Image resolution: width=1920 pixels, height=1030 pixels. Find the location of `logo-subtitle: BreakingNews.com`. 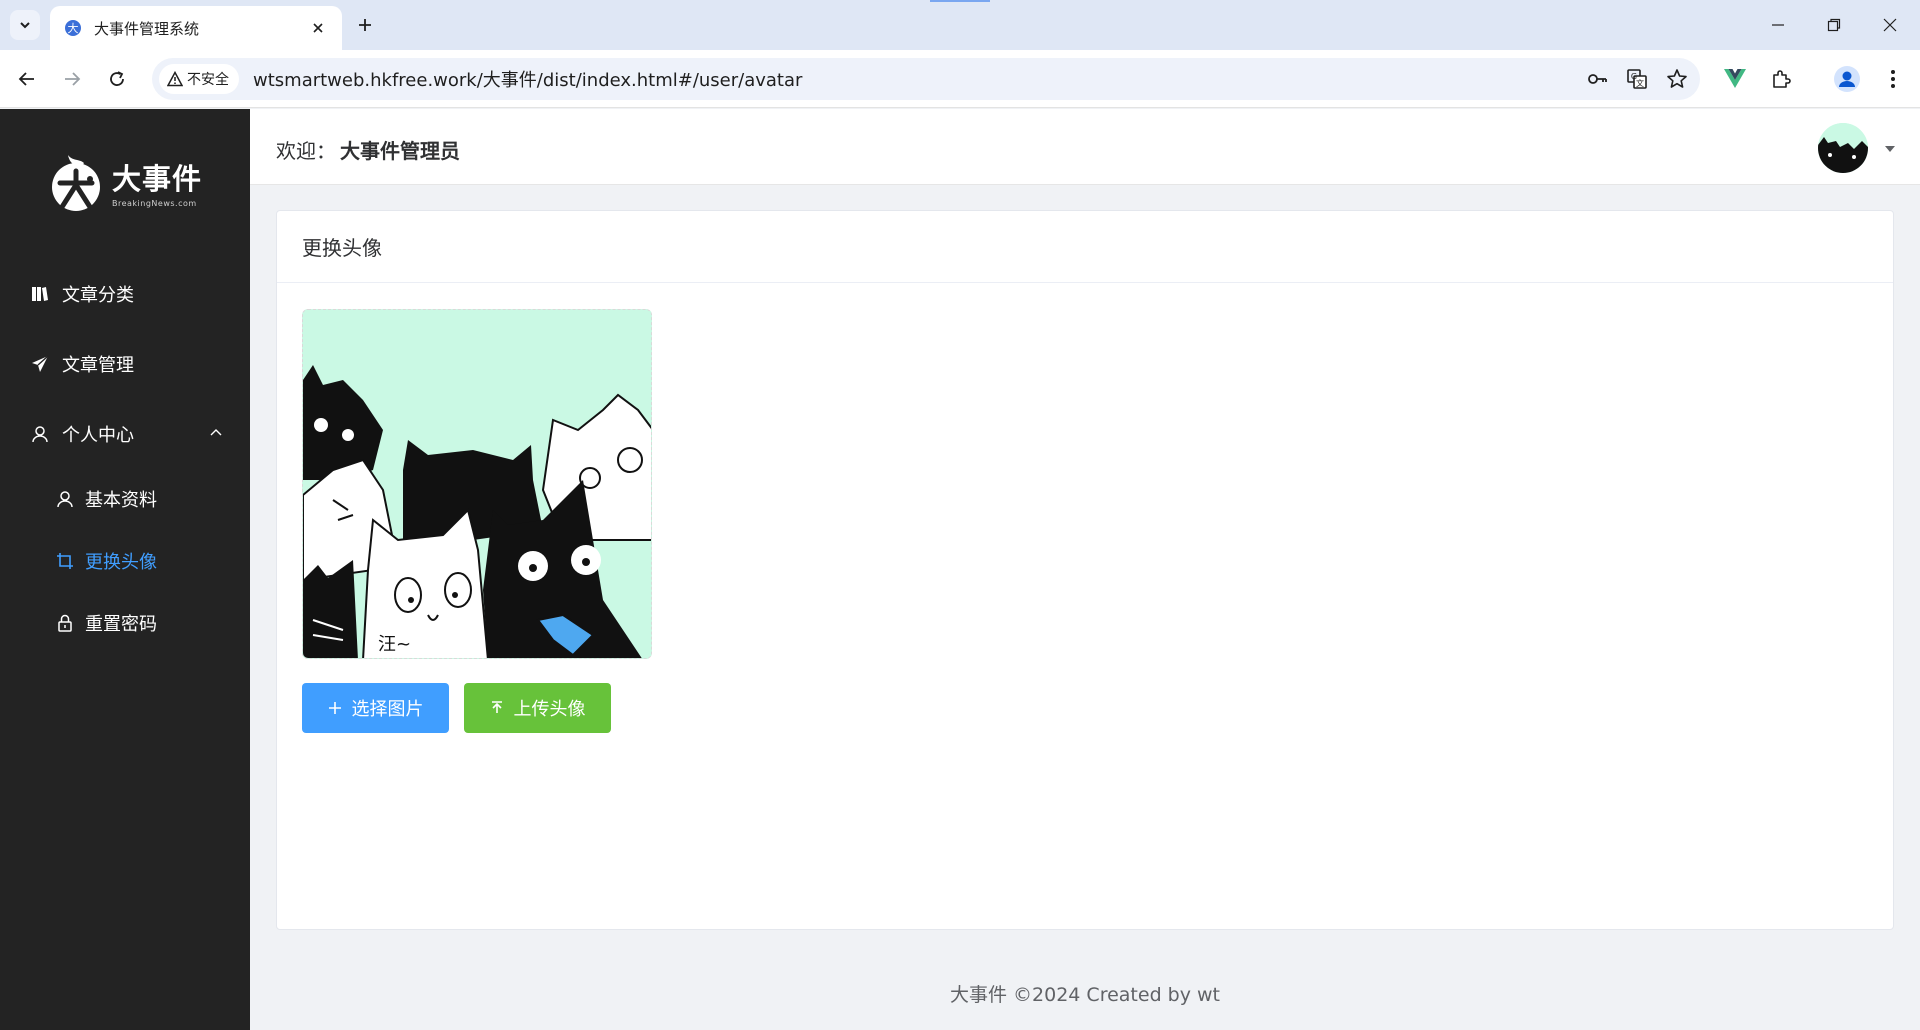

logo-subtitle: BreakingNews.com is located at coordinates (154, 203).